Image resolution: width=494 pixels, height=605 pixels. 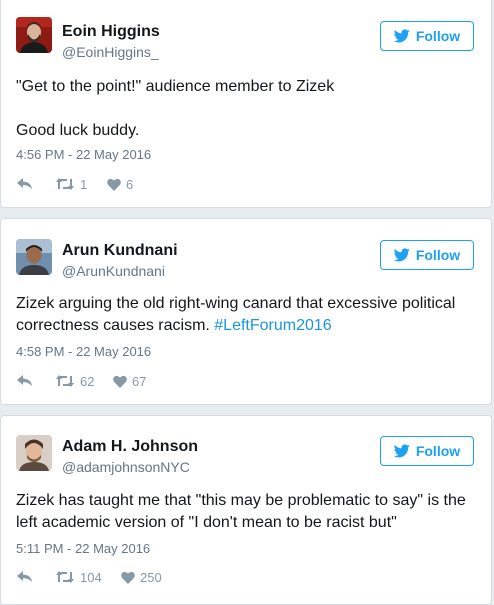 I want to click on retweet-button: 1, so click(x=81, y=184).